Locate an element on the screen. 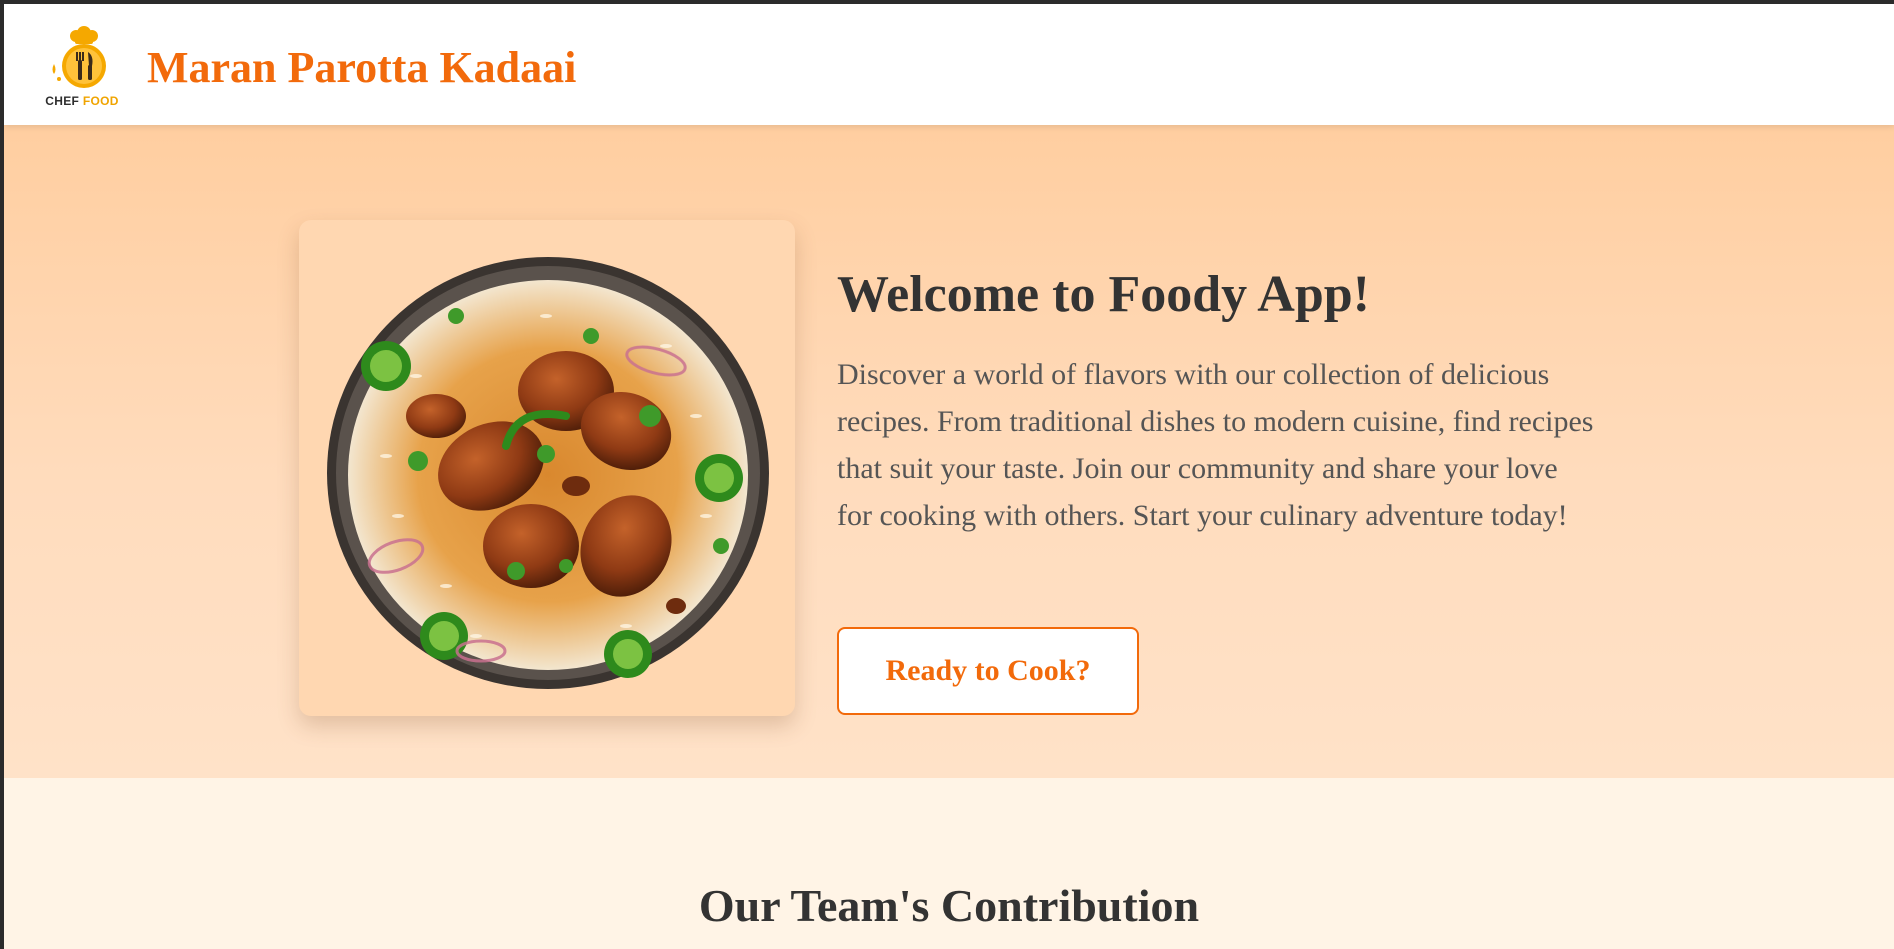  ready-to-cook-button: Ready to Cook? is located at coordinates (988, 671).